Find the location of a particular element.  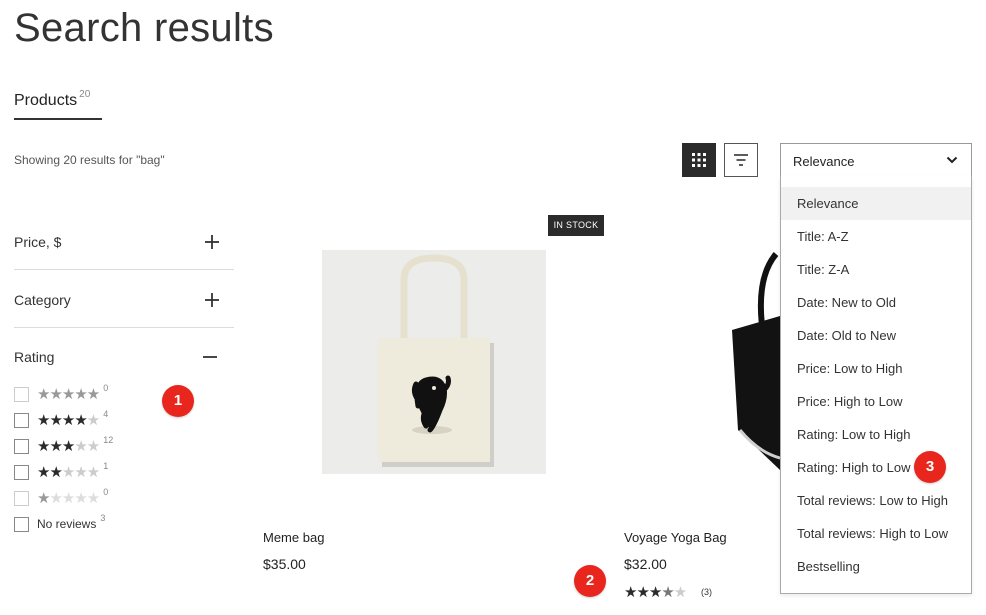

filter-rating-label: Rating is located at coordinates (34, 357).